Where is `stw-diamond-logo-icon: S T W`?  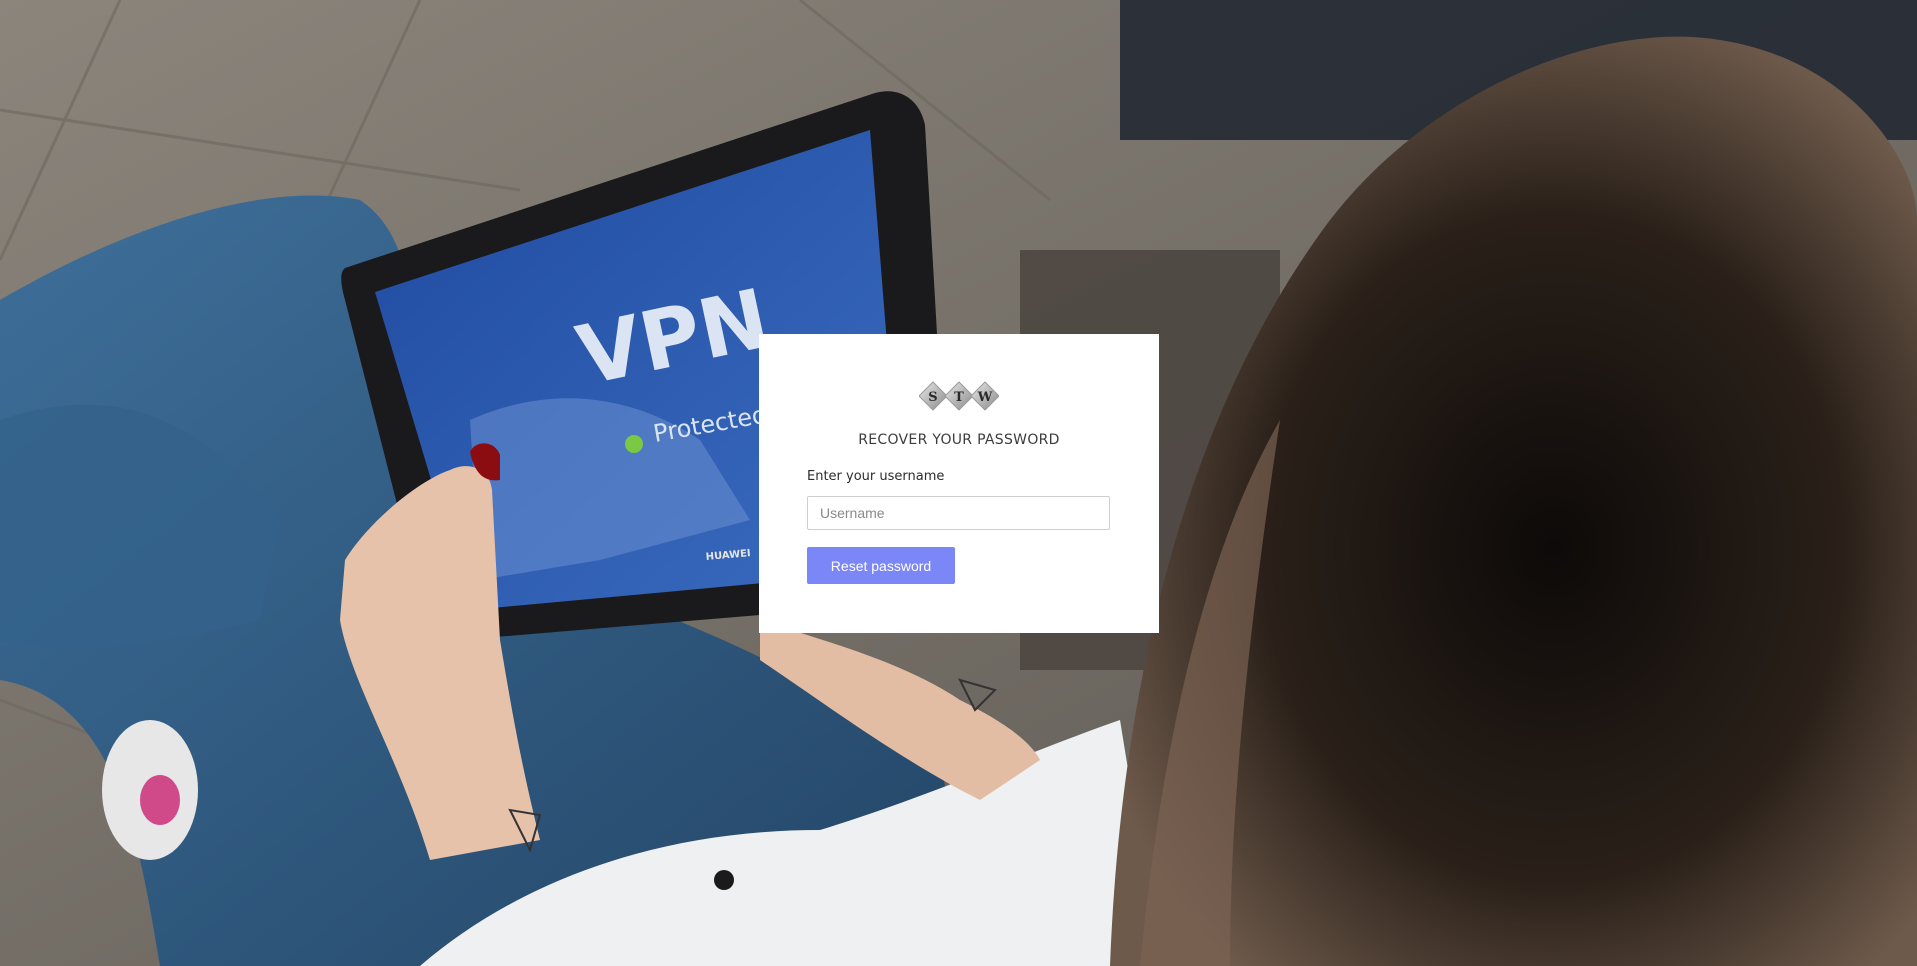 stw-diamond-logo-icon: S T W is located at coordinates (959, 396).